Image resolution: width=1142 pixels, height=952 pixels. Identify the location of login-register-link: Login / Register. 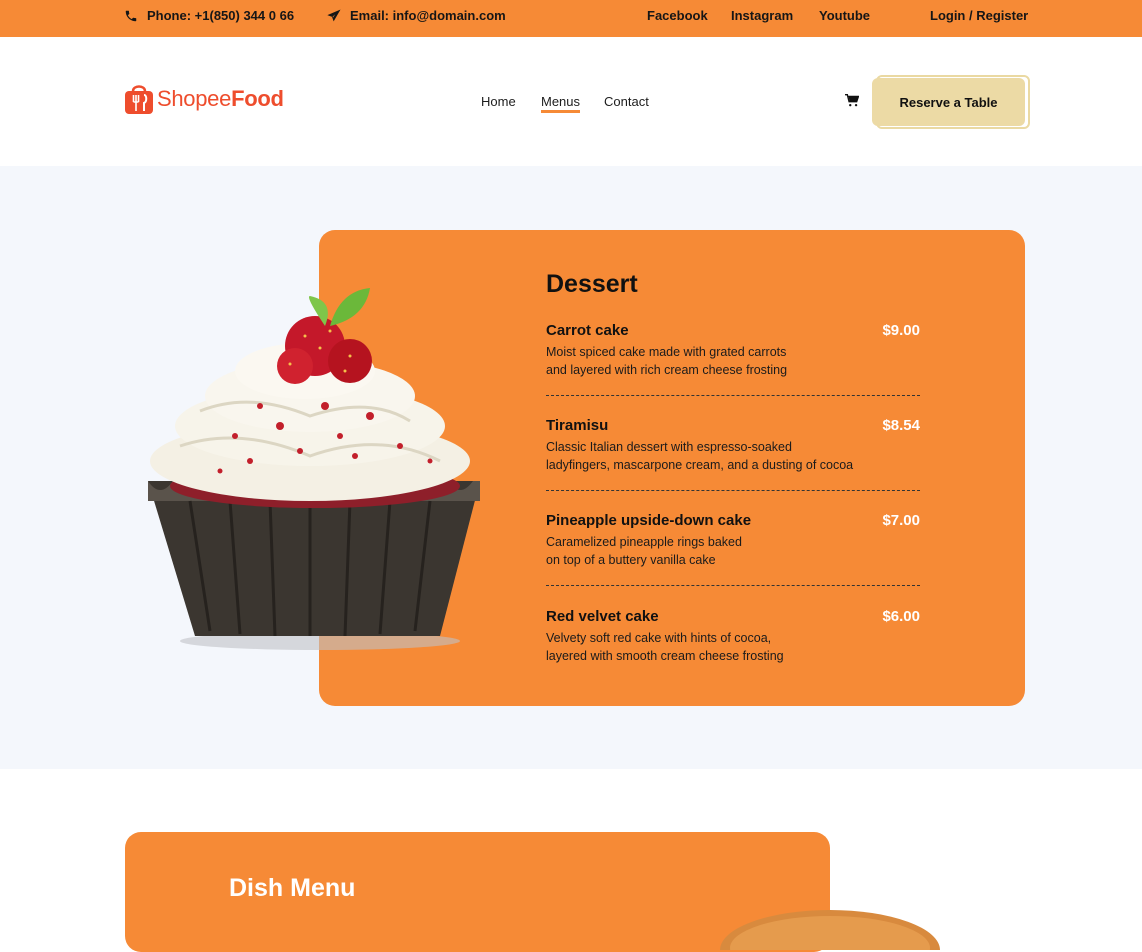
(979, 15).